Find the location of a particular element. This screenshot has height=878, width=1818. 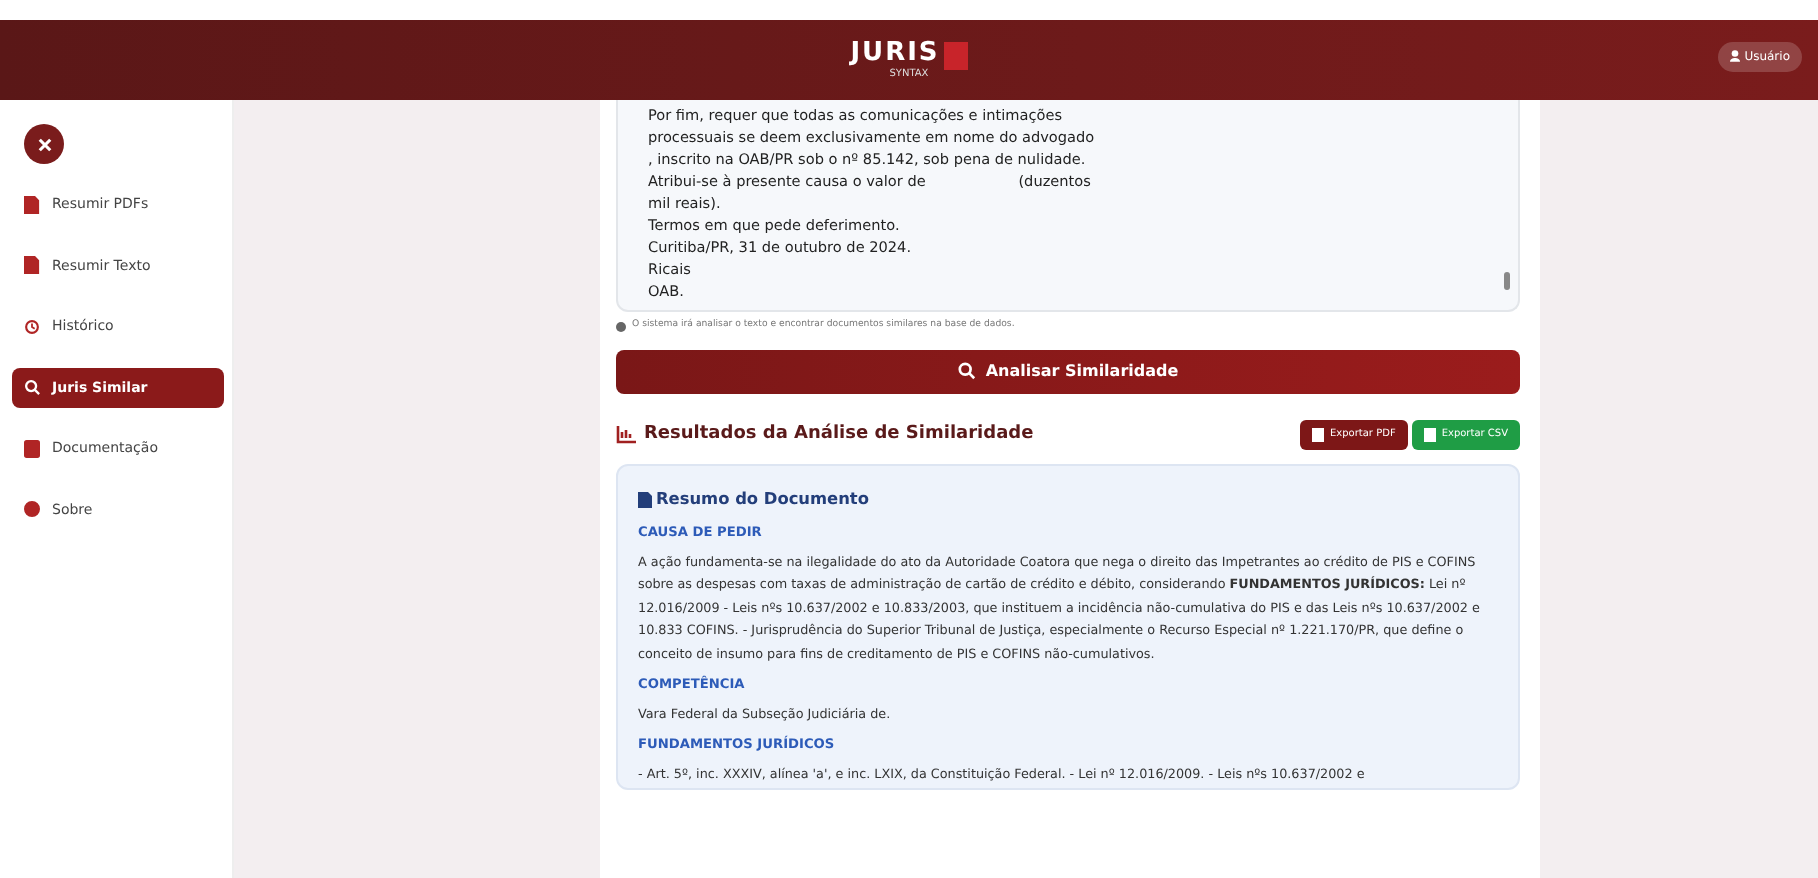

summary-title: Resumo do Documento is located at coordinates (762, 499).